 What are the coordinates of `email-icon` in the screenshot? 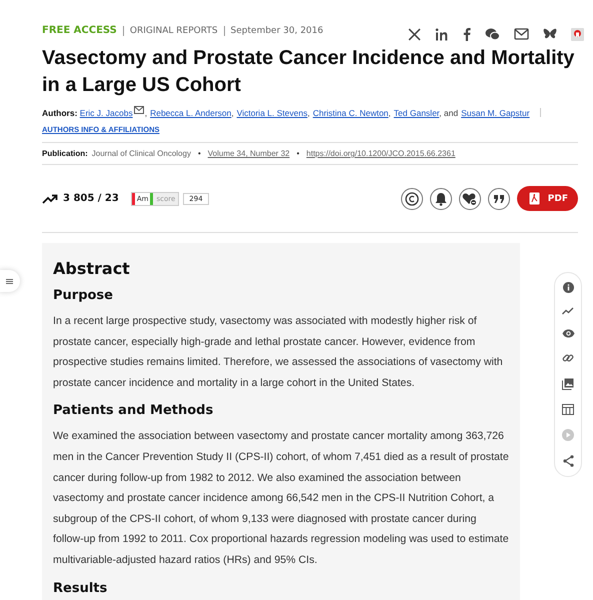 It's located at (139, 110).